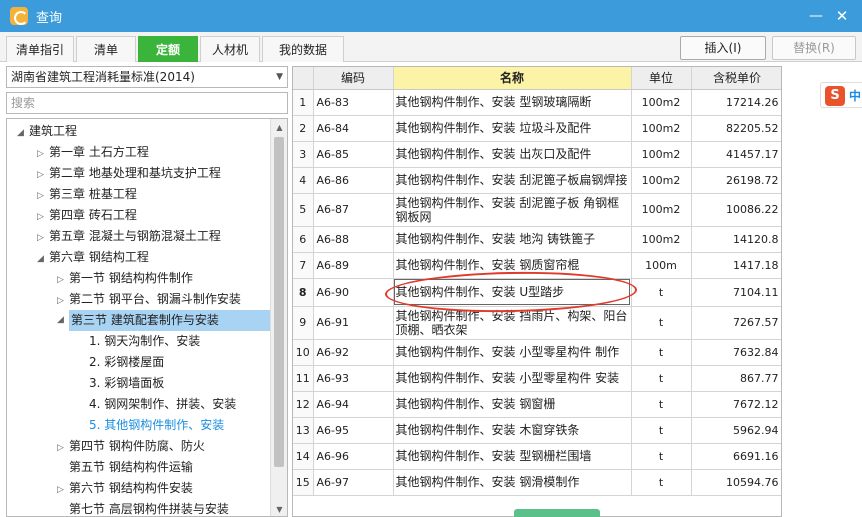  Describe the element at coordinates (842, 16) in the screenshot. I see `close-button: ✕` at that location.